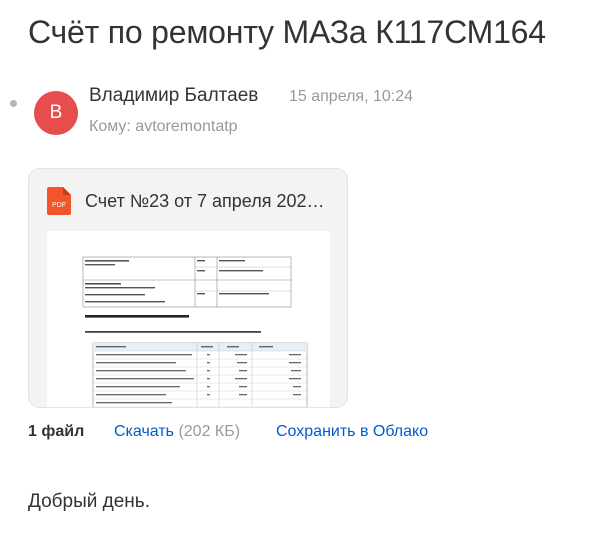 This screenshot has width=589, height=548. Describe the element at coordinates (89, 501) in the screenshot. I see `email-body-text: Добрый день.` at that location.